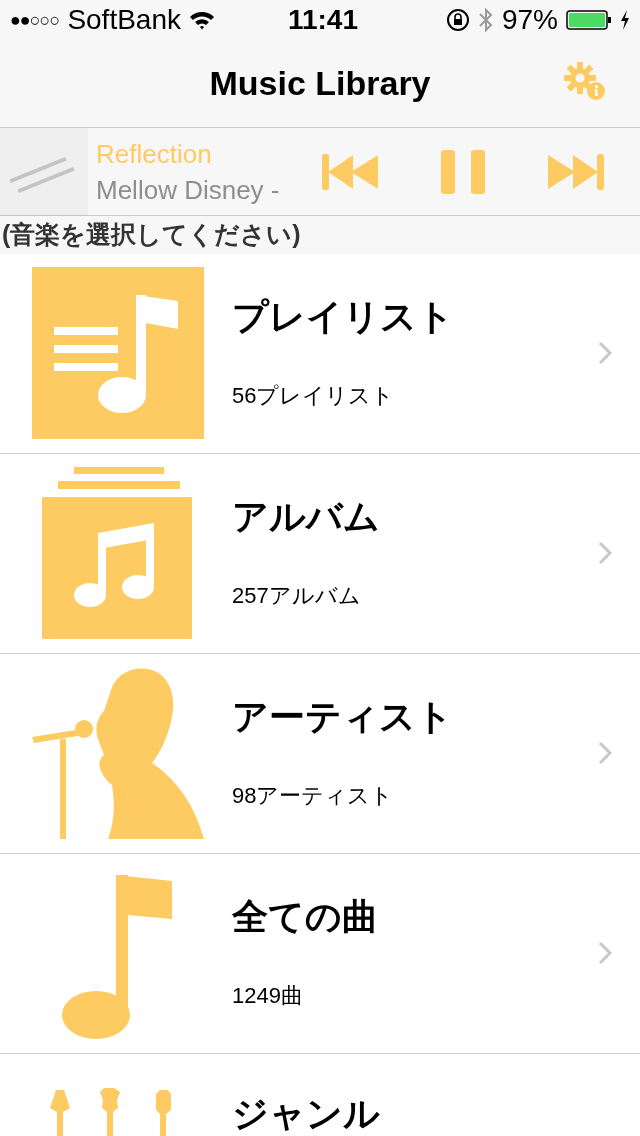 The width and height of the screenshot is (640, 1136). What do you see at coordinates (305, 916) in the screenshot?
I see `category-title: 全ての曲` at bounding box center [305, 916].